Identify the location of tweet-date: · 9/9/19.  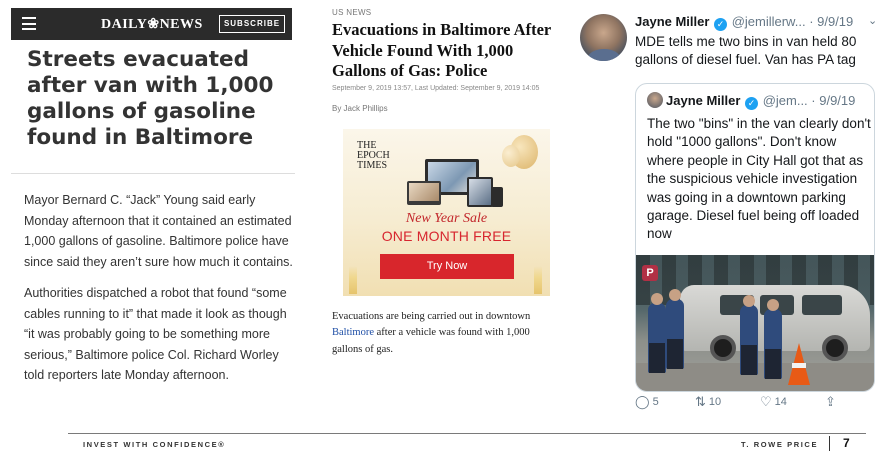
(831, 21).